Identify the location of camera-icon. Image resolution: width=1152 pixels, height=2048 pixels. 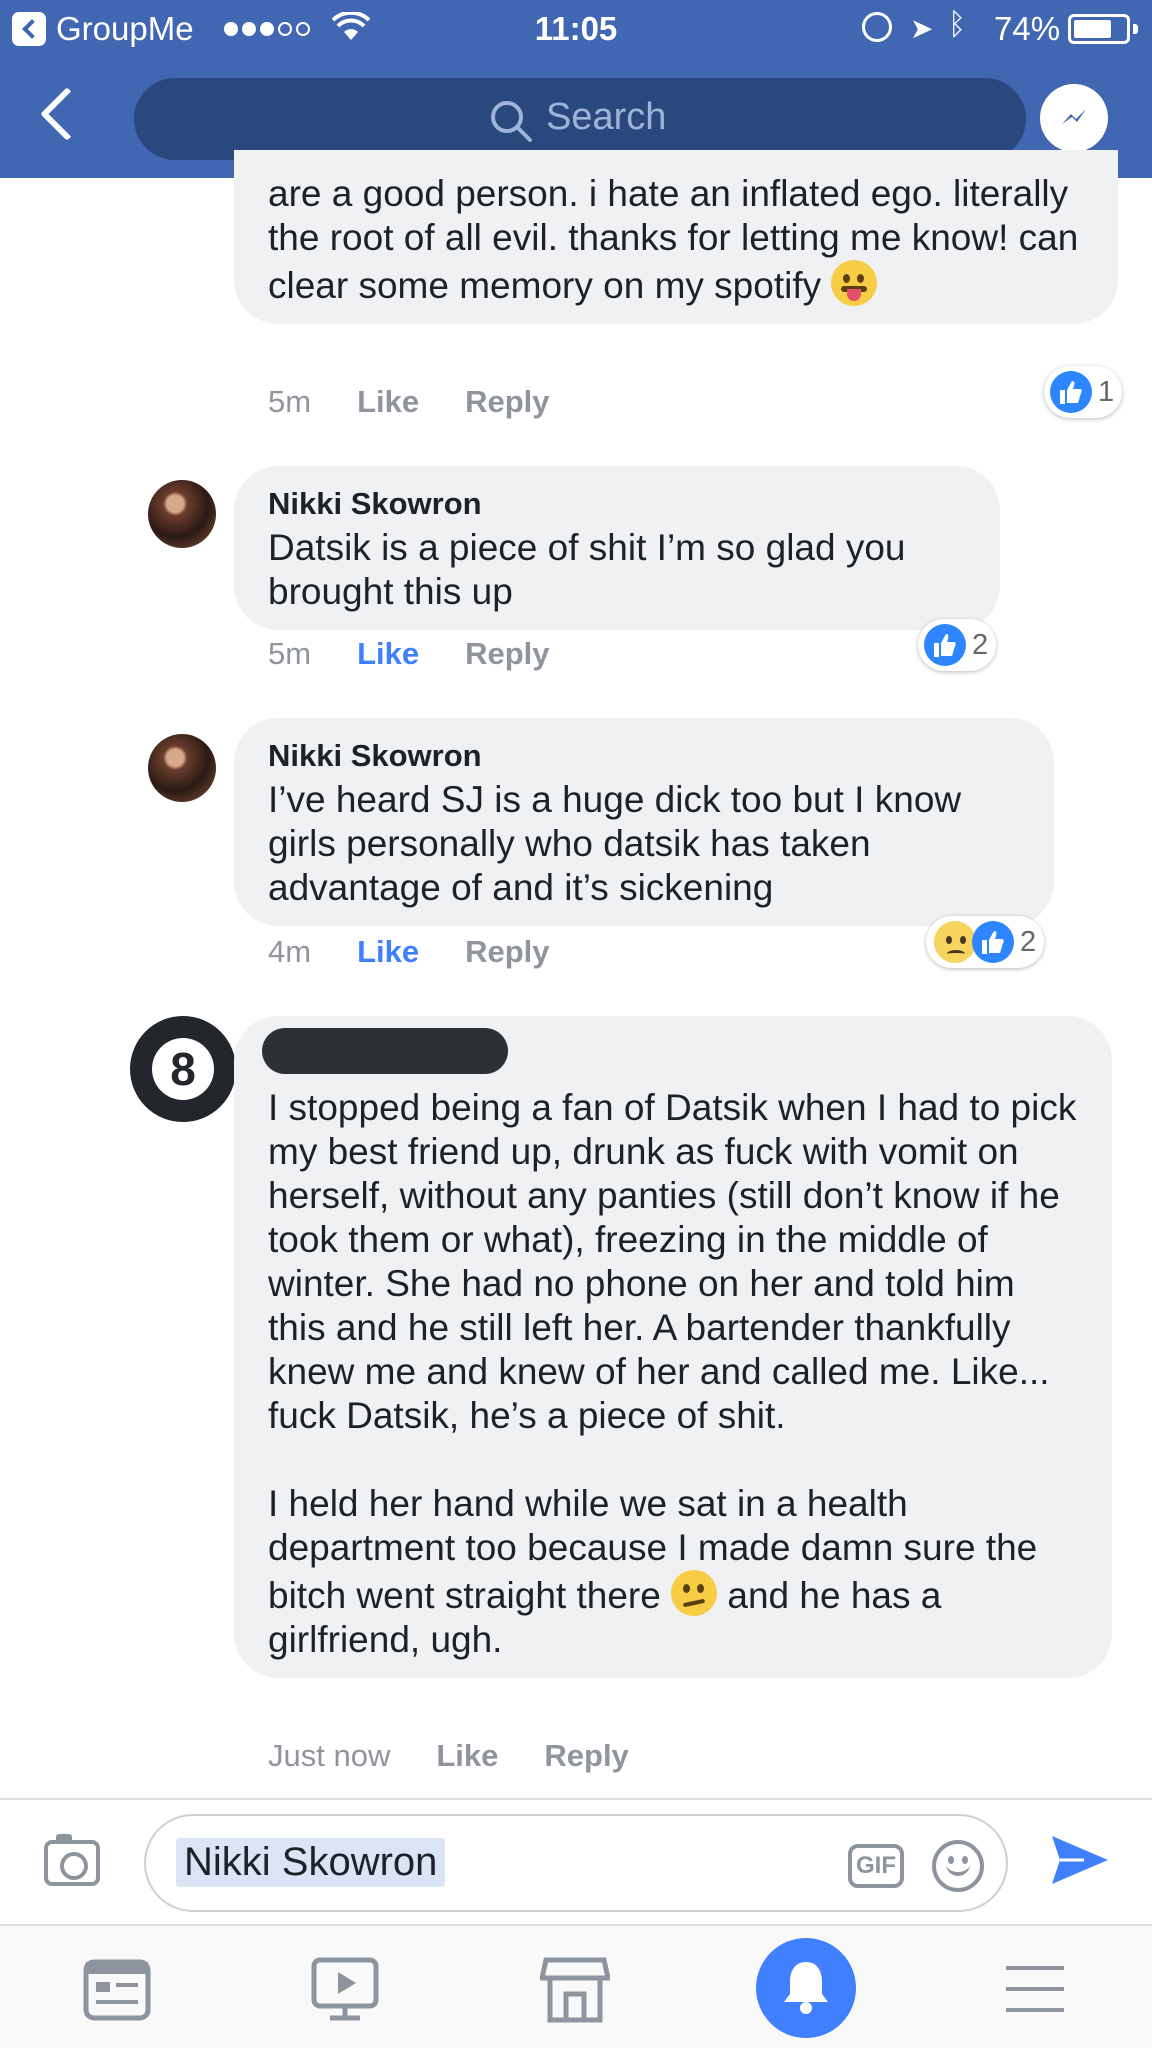
(72, 1860).